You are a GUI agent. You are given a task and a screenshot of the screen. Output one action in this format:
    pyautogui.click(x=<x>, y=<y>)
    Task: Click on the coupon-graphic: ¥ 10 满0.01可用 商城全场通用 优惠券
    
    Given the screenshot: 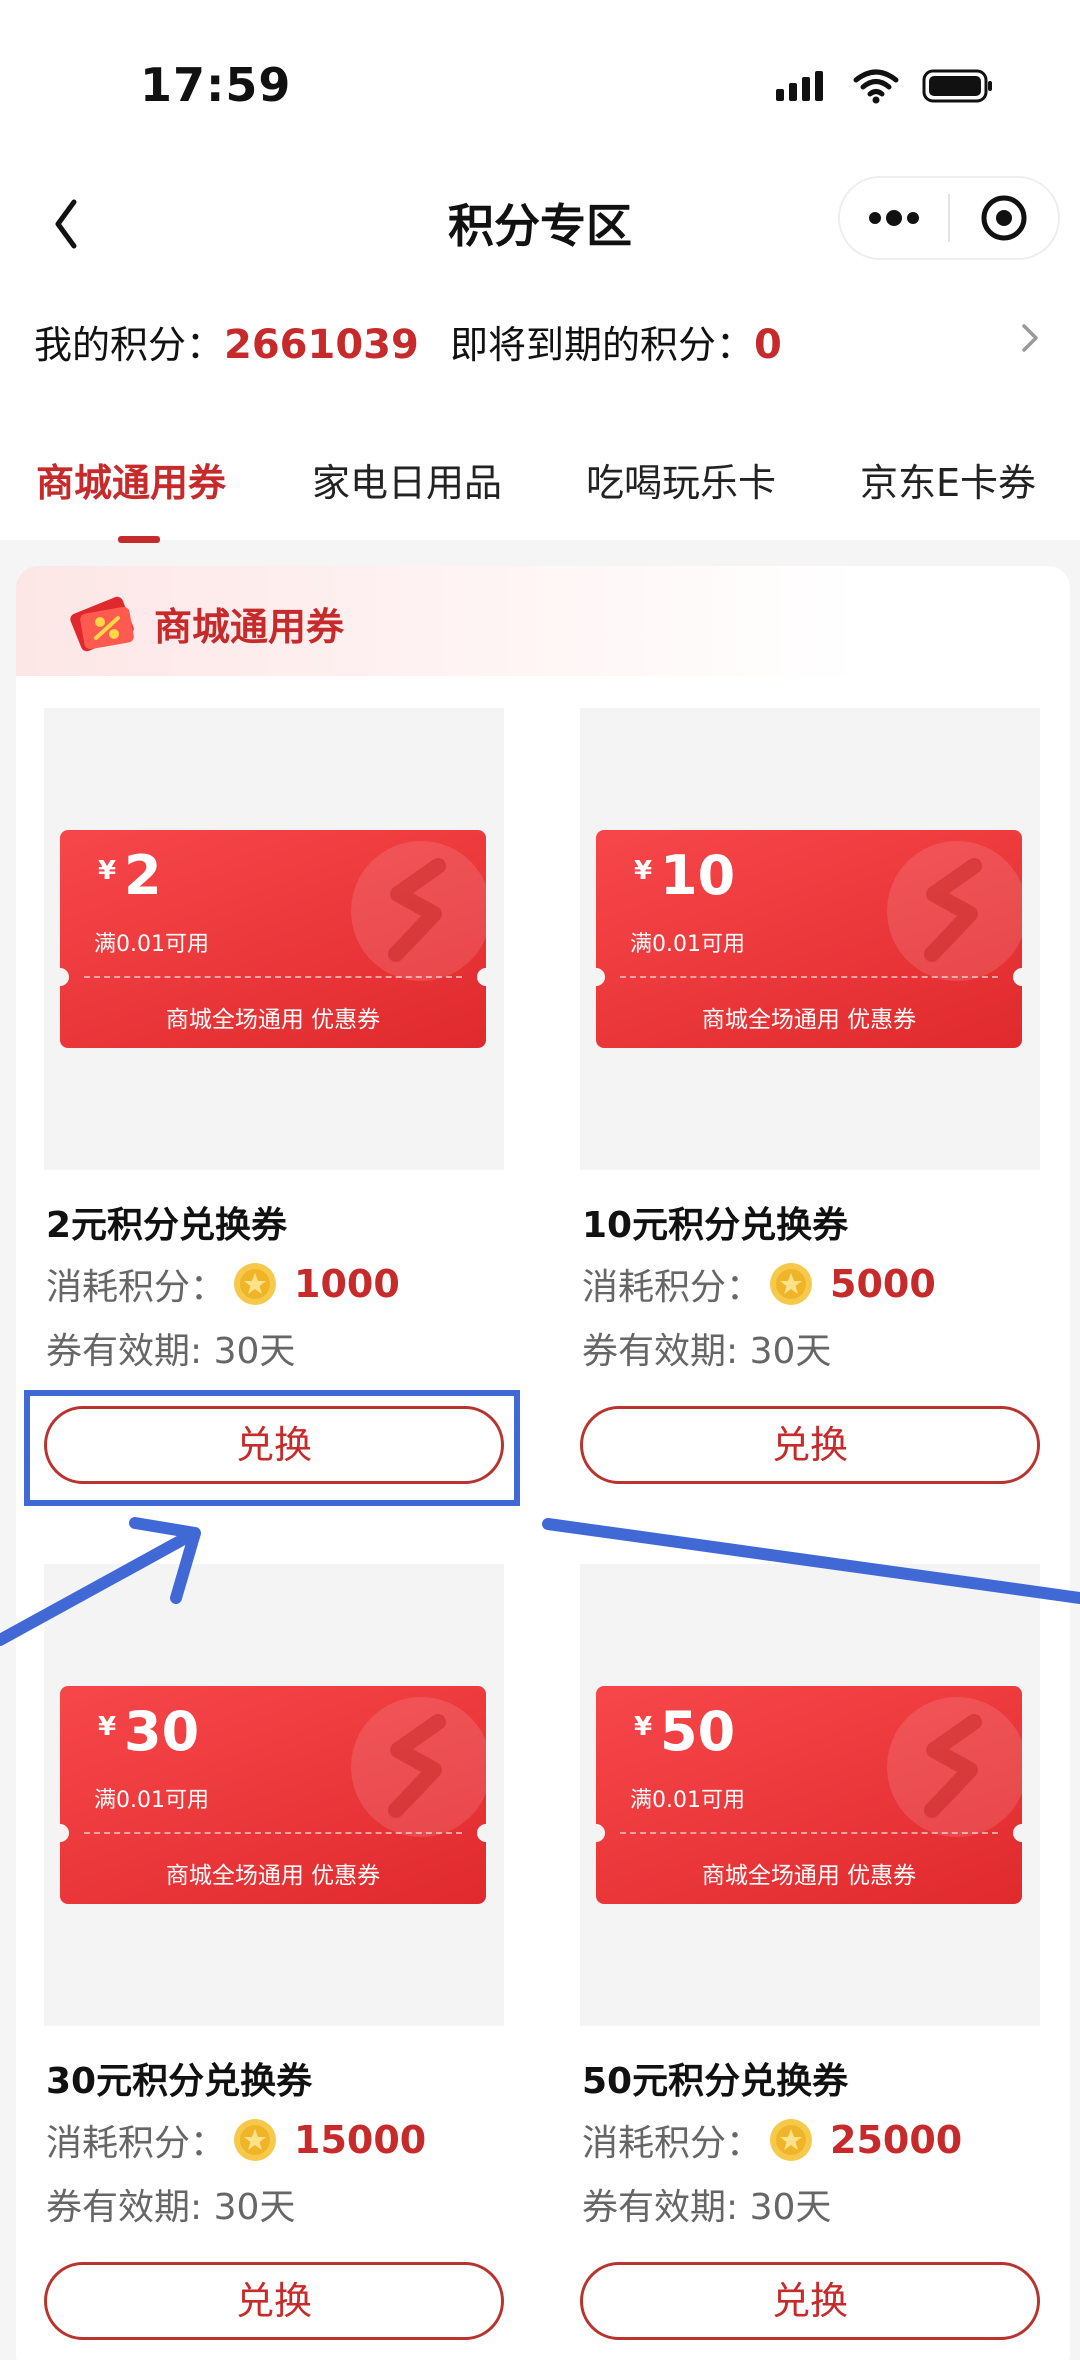 What is the action you would take?
    pyautogui.click(x=809, y=939)
    